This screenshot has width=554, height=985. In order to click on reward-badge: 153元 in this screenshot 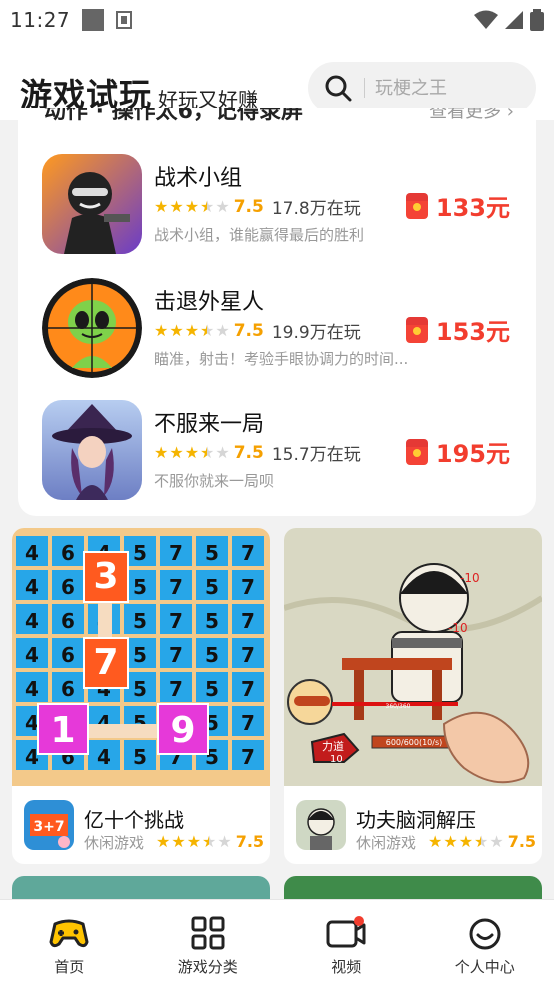, I will do `click(457, 329)`.